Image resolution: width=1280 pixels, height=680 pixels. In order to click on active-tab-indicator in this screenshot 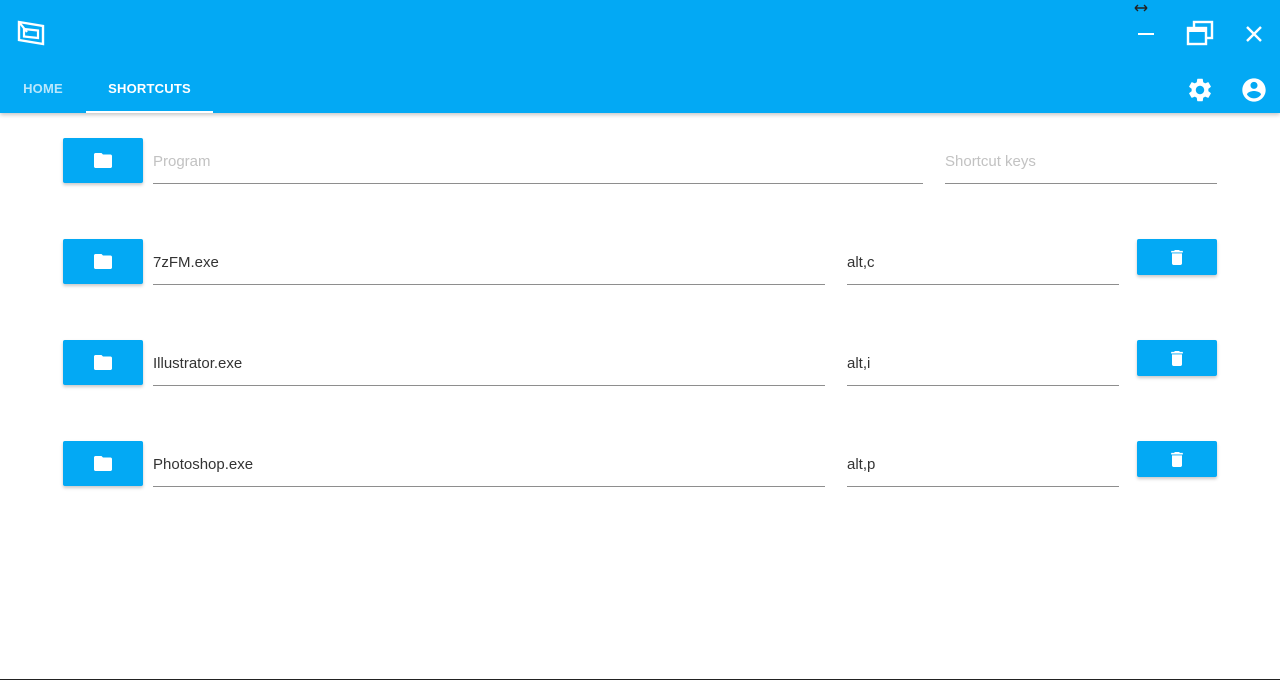, I will do `click(149, 112)`.